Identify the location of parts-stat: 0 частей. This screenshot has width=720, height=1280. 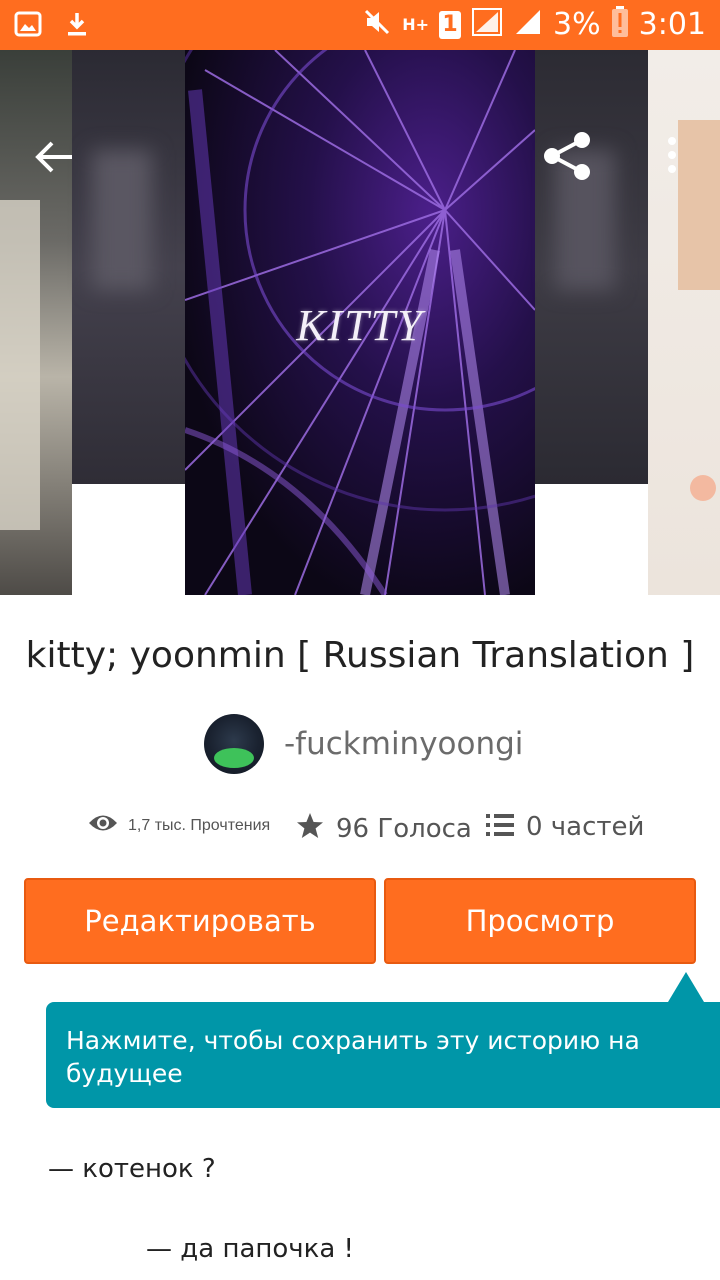
(565, 827).